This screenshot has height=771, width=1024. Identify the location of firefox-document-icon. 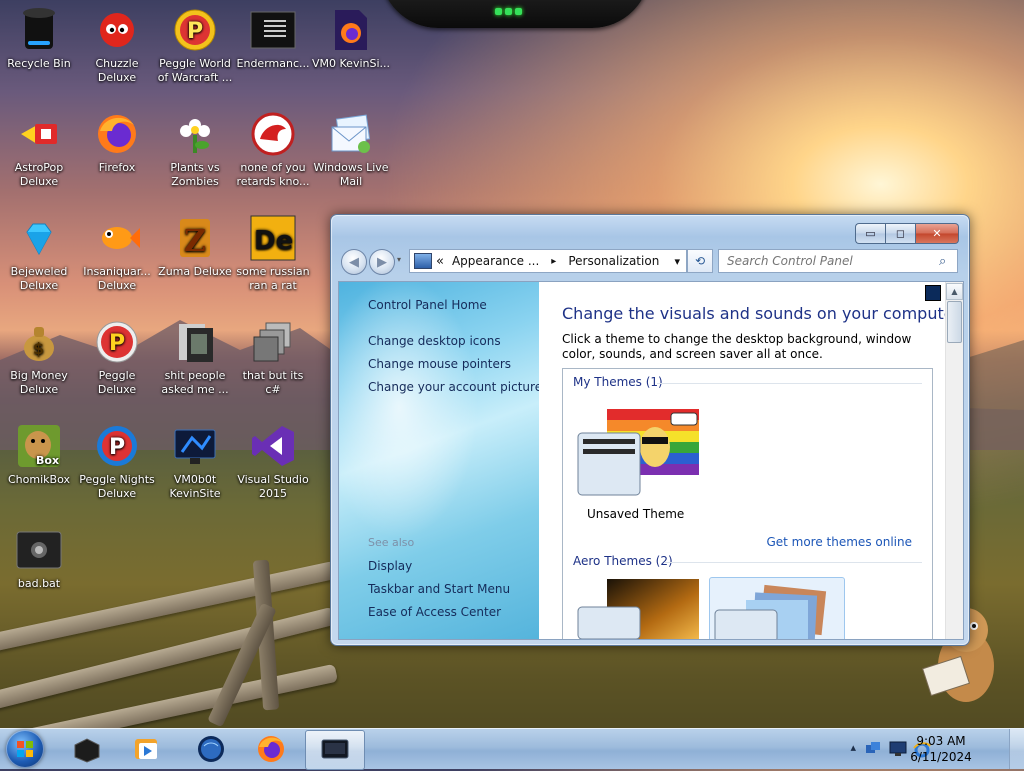
(351, 30).